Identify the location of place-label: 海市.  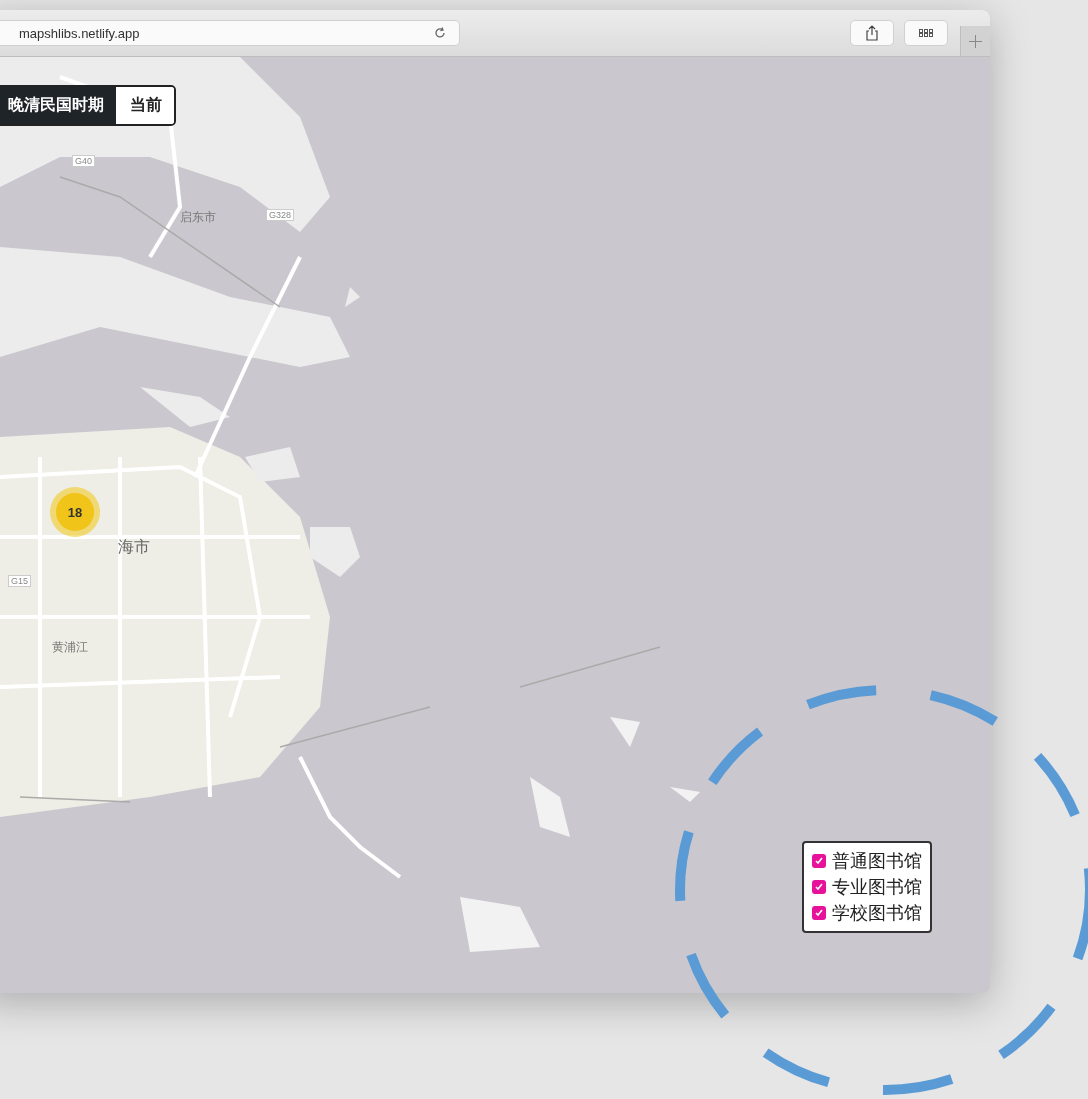
(134, 547).